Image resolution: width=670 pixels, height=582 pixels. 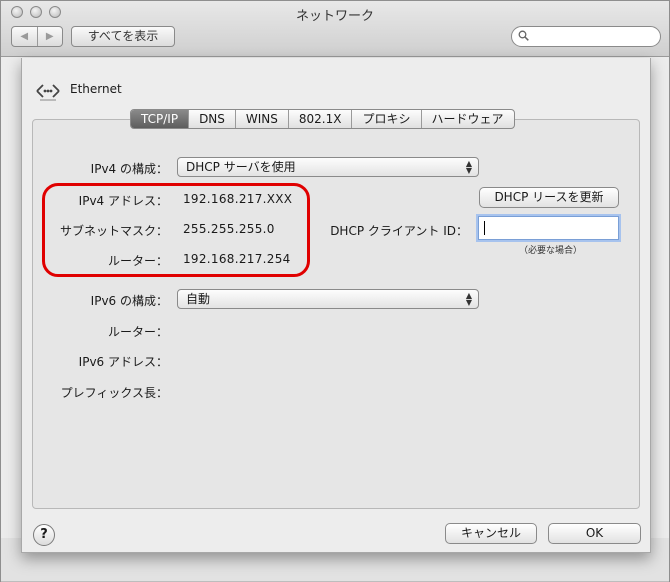 What do you see at coordinates (129, 301) in the screenshot?
I see `ipv6-config-label: IPv6 の構成：` at bounding box center [129, 301].